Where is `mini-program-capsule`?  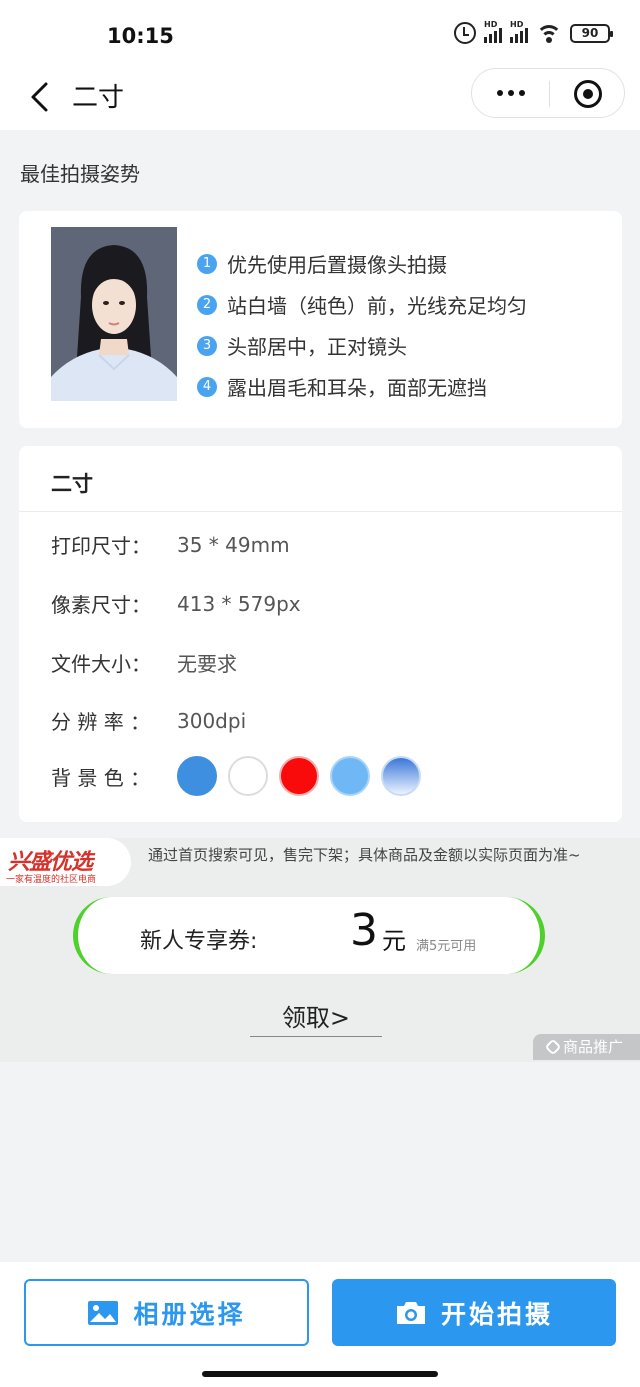 mini-program-capsule is located at coordinates (548, 93).